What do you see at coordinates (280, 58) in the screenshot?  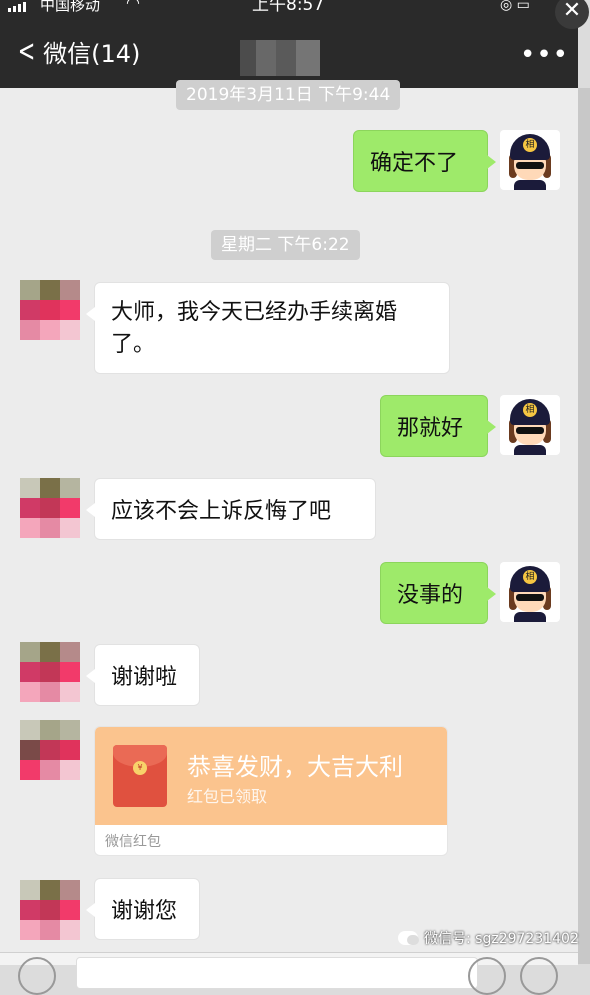 I see `chat-title-blurred` at bounding box center [280, 58].